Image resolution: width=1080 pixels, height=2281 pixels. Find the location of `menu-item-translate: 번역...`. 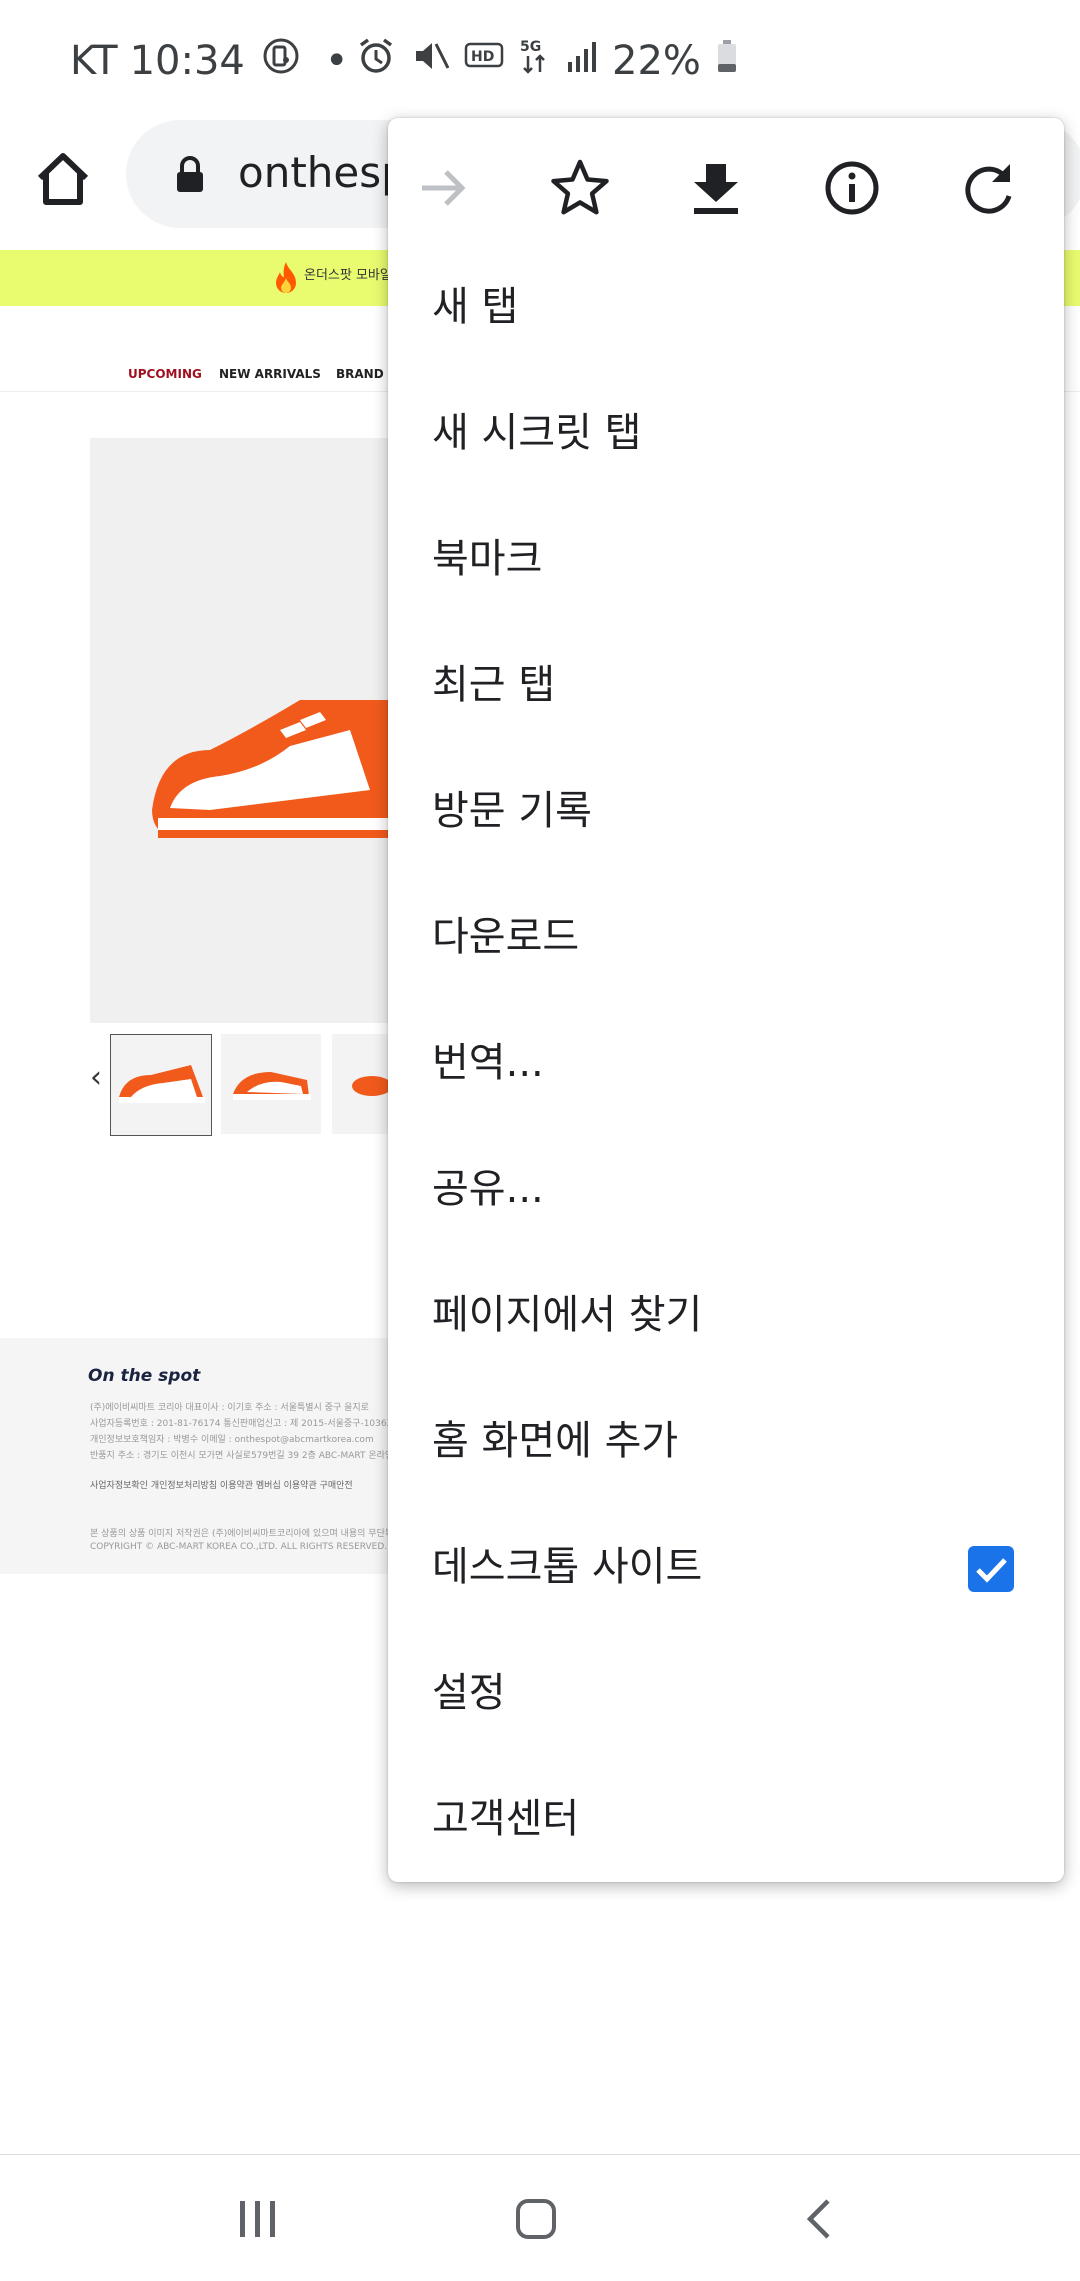

menu-item-translate: 번역... is located at coordinates (732, 1063).